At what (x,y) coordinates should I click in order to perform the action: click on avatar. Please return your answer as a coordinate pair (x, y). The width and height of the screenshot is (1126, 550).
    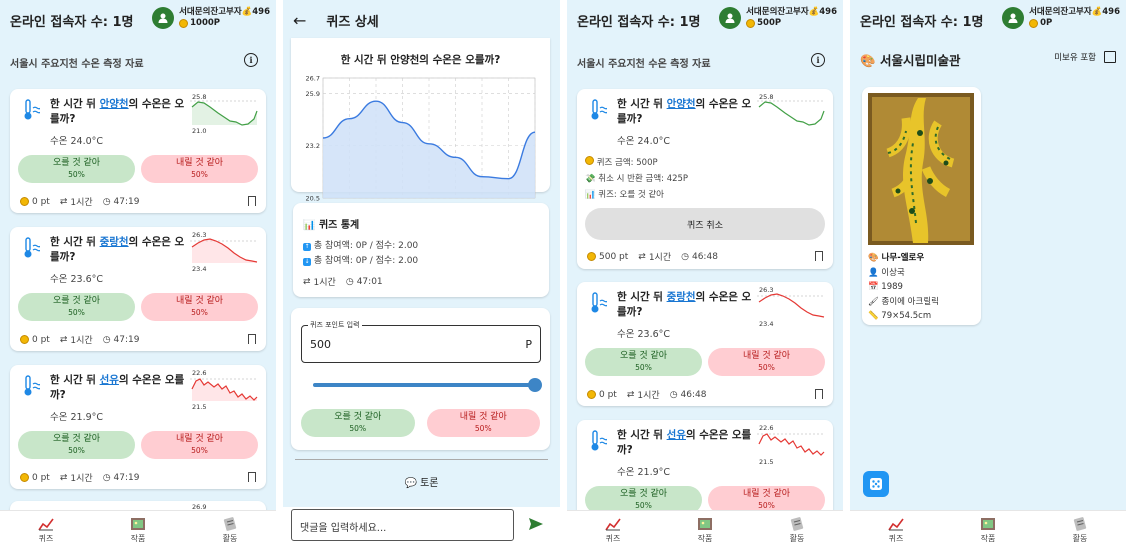
    Looking at the image, I should click on (730, 18).